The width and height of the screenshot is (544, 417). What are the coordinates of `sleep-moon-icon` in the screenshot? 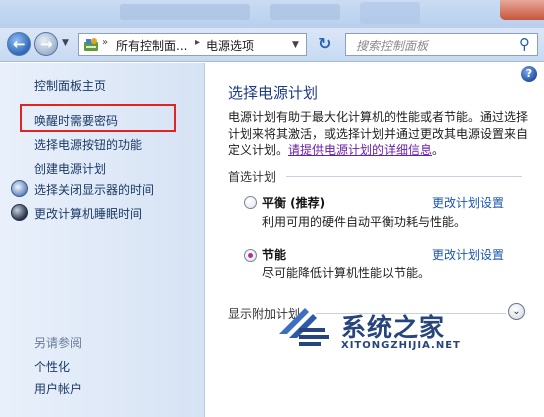 It's located at (19, 212).